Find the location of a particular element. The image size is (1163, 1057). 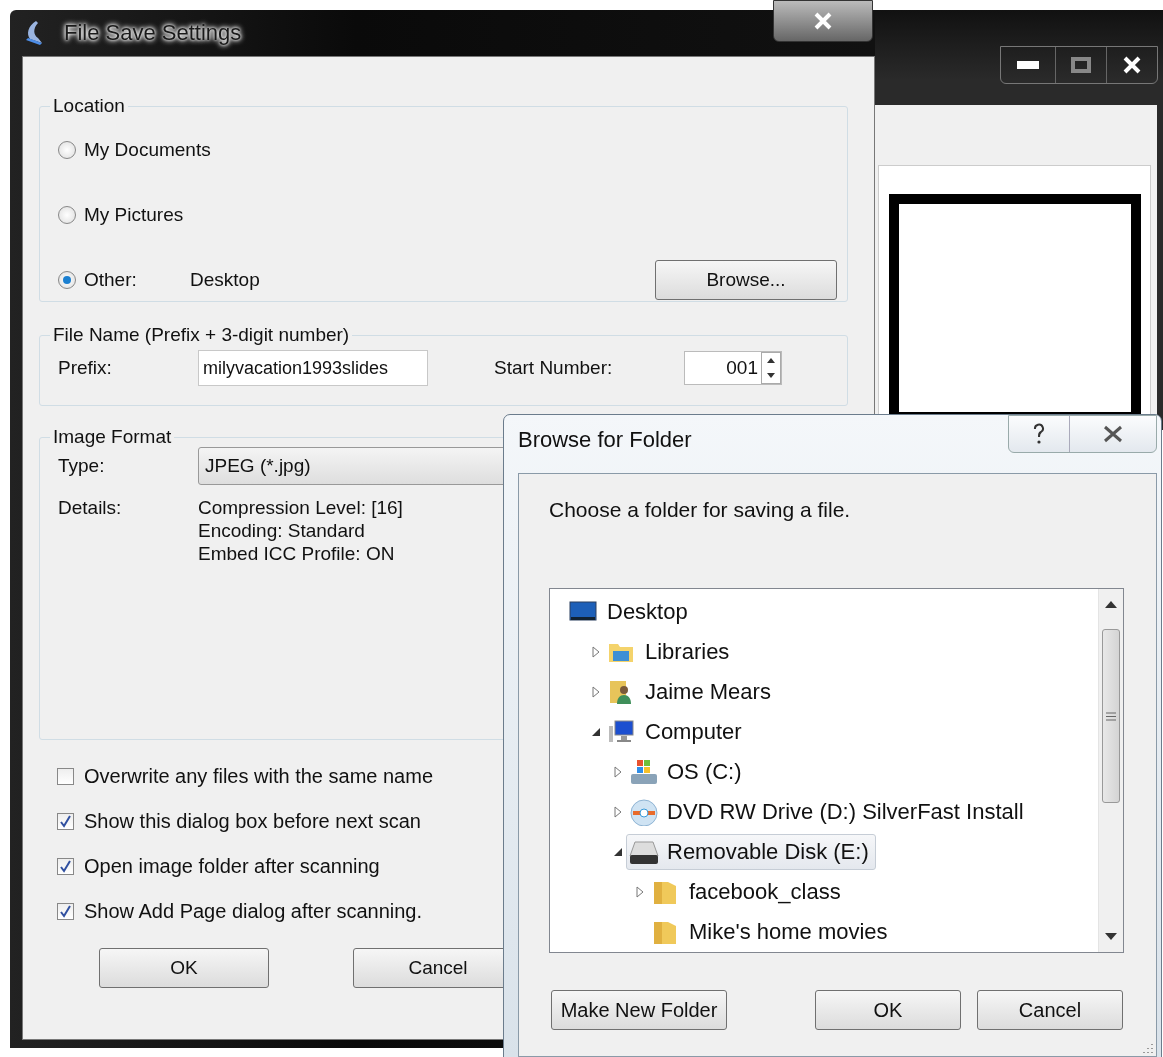

checkbox-label: Show Add Page dialog after scanning. is located at coordinates (253, 911).